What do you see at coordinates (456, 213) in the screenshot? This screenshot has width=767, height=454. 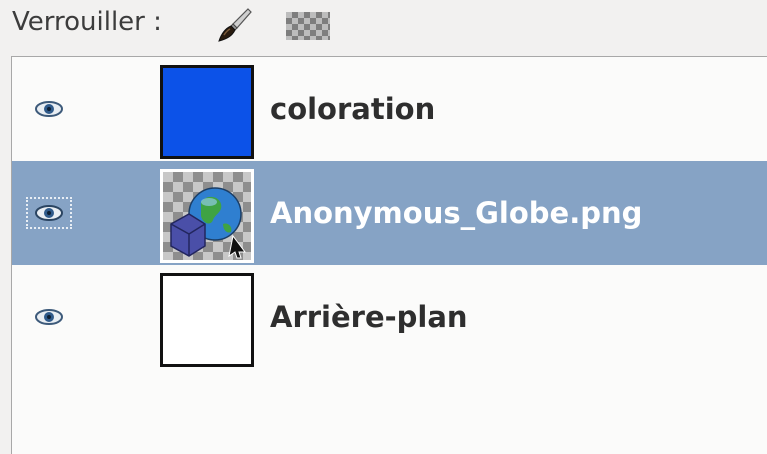 I see `layer-name: Anonymous_Globe.png` at bounding box center [456, 213].